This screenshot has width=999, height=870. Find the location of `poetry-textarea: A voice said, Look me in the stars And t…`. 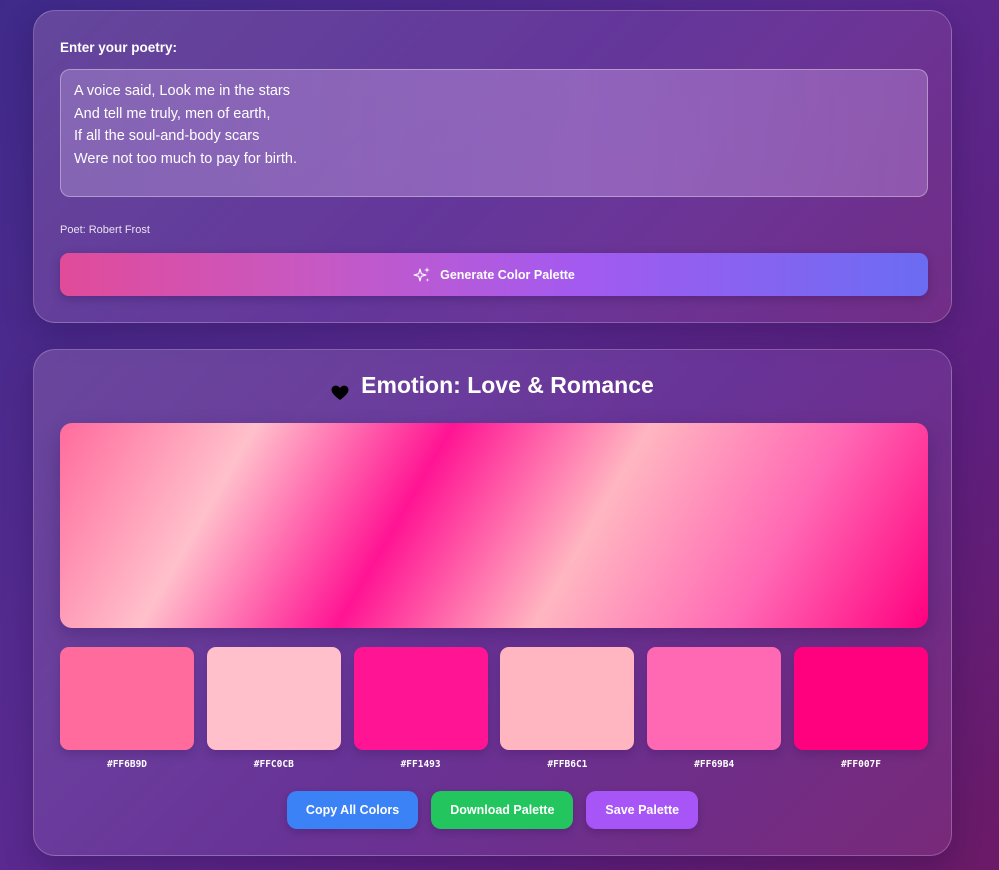

poetry-textarea: A voice said, Look me in the stars And t… is located at coordinates (494, 133).